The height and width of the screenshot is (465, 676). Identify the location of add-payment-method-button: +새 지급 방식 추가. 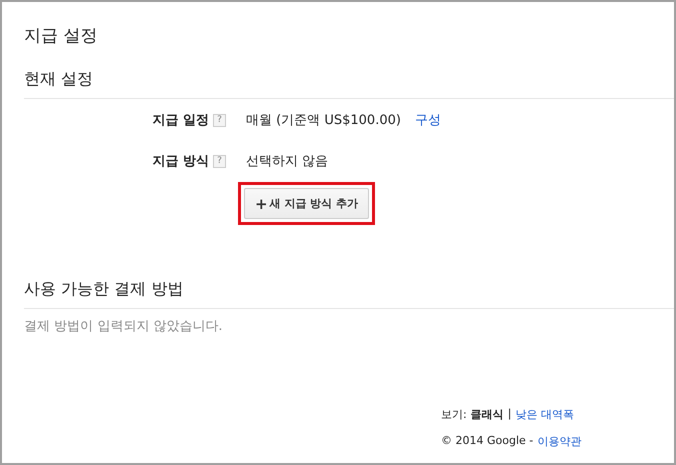
(307, 203).